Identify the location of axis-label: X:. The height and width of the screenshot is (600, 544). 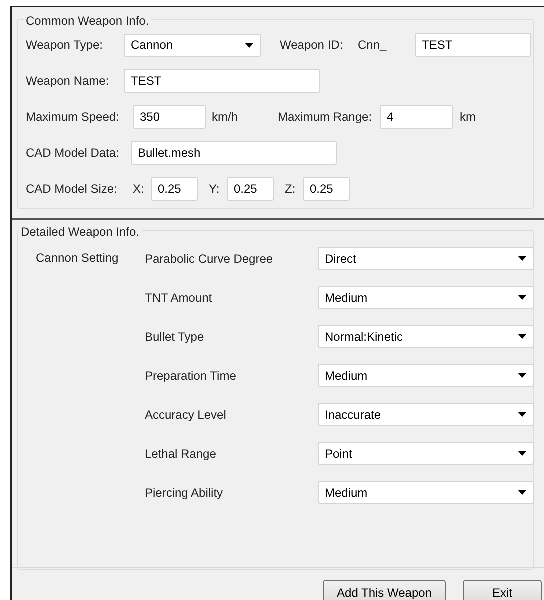
(139, 189).